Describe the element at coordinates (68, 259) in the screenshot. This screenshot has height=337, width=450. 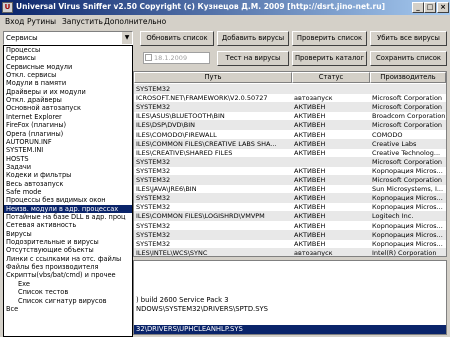
I see `dropdown-option: Линки с ссылками на отс. файлы` at that location.